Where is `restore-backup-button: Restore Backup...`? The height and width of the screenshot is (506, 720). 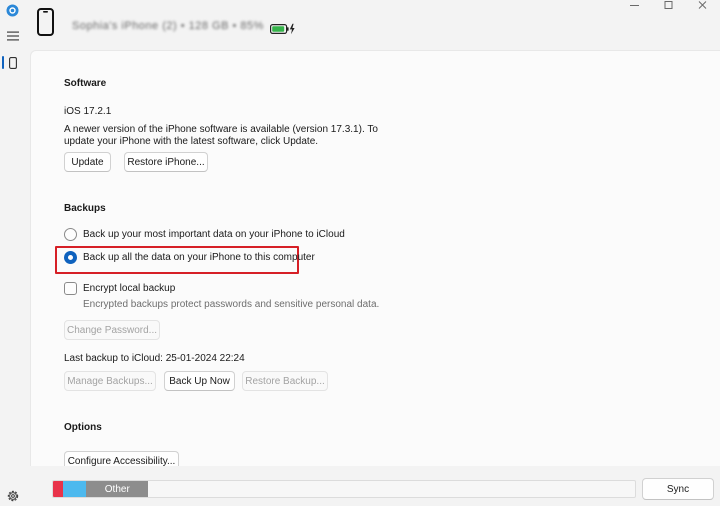 restore-backup-button: Restore Backup... is located at coordinates (285, 381).